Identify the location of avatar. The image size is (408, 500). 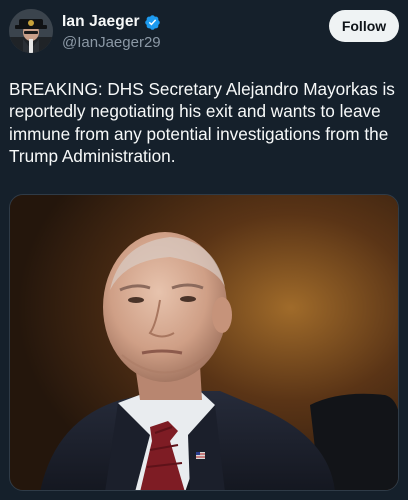
(31, 31).